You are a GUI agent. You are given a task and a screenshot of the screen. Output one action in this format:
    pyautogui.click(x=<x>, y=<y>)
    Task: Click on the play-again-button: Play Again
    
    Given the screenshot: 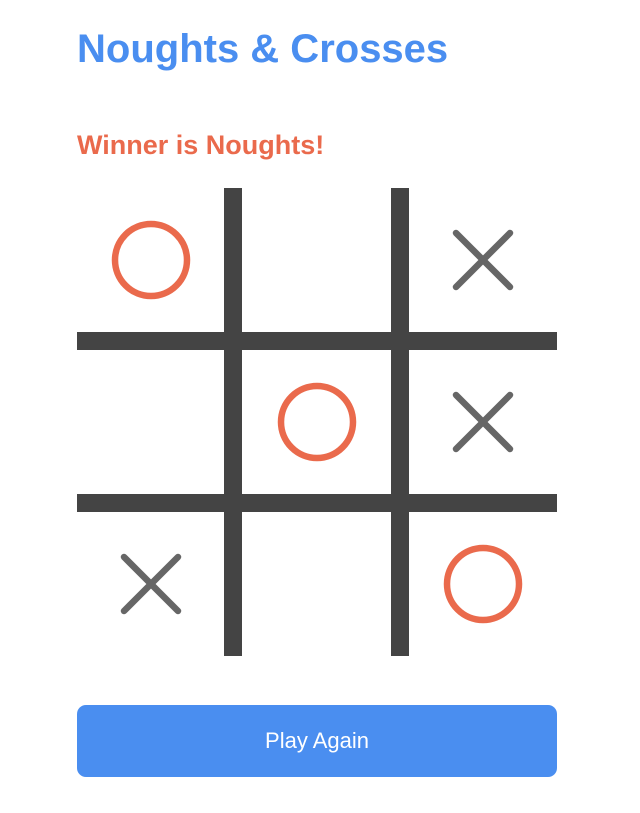 What is the action you would take?
    pyautogui.click(x=317, y=741)
    